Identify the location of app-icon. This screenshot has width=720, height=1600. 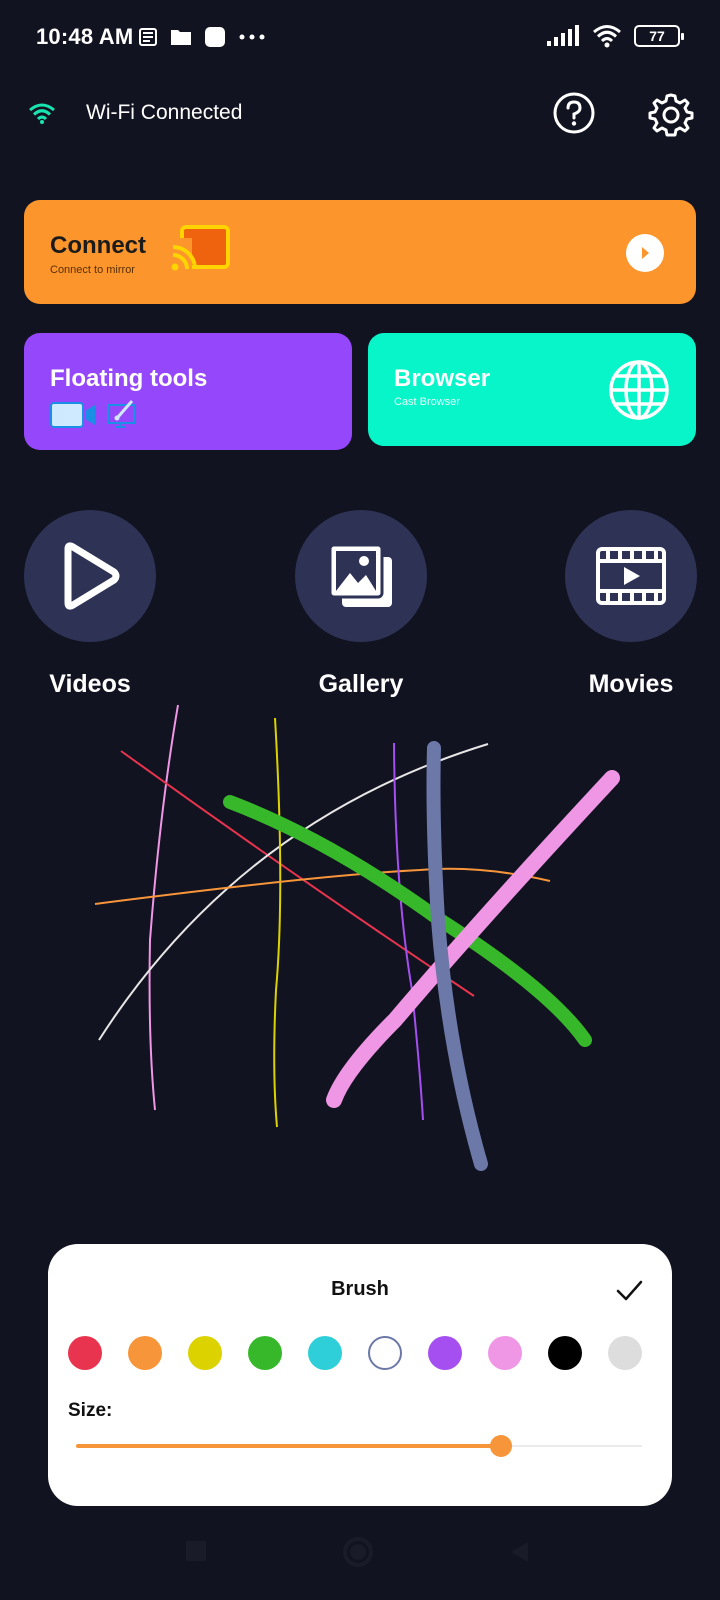
(215, 37).